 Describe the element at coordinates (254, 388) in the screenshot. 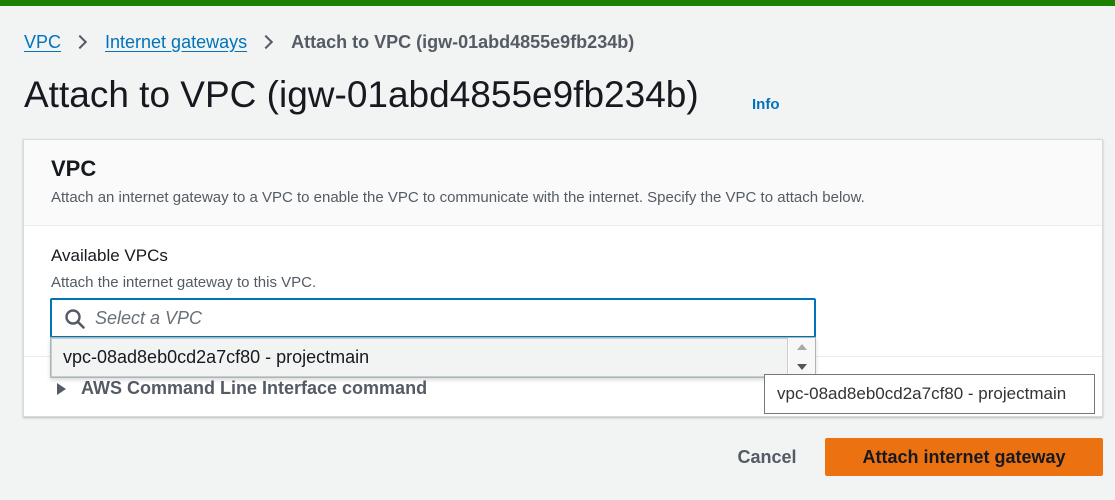

I see `cli-command-label: AWS Command Line Interface command` at that location.